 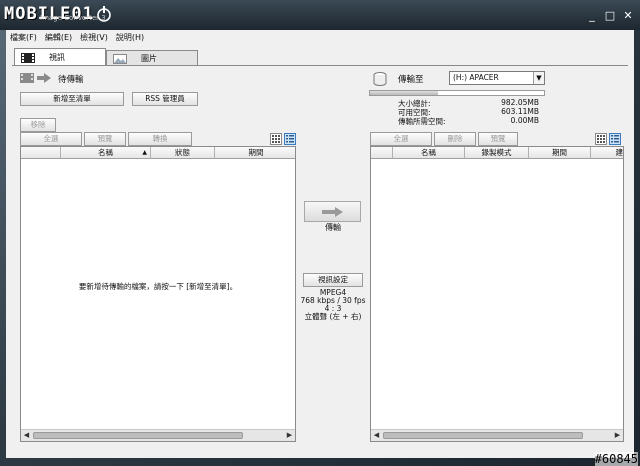 I want to click on device-select-all-button: 全選, so click(x=401, y=139).